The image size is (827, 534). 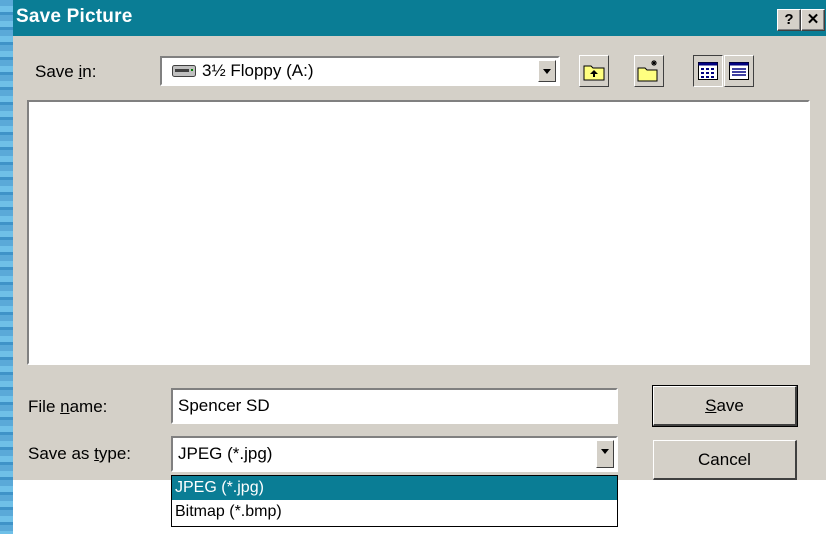 What do you see at coordinates (813, 20) in the screenshot?
I see `close-button: ✕` at bounding box center [813, 20].